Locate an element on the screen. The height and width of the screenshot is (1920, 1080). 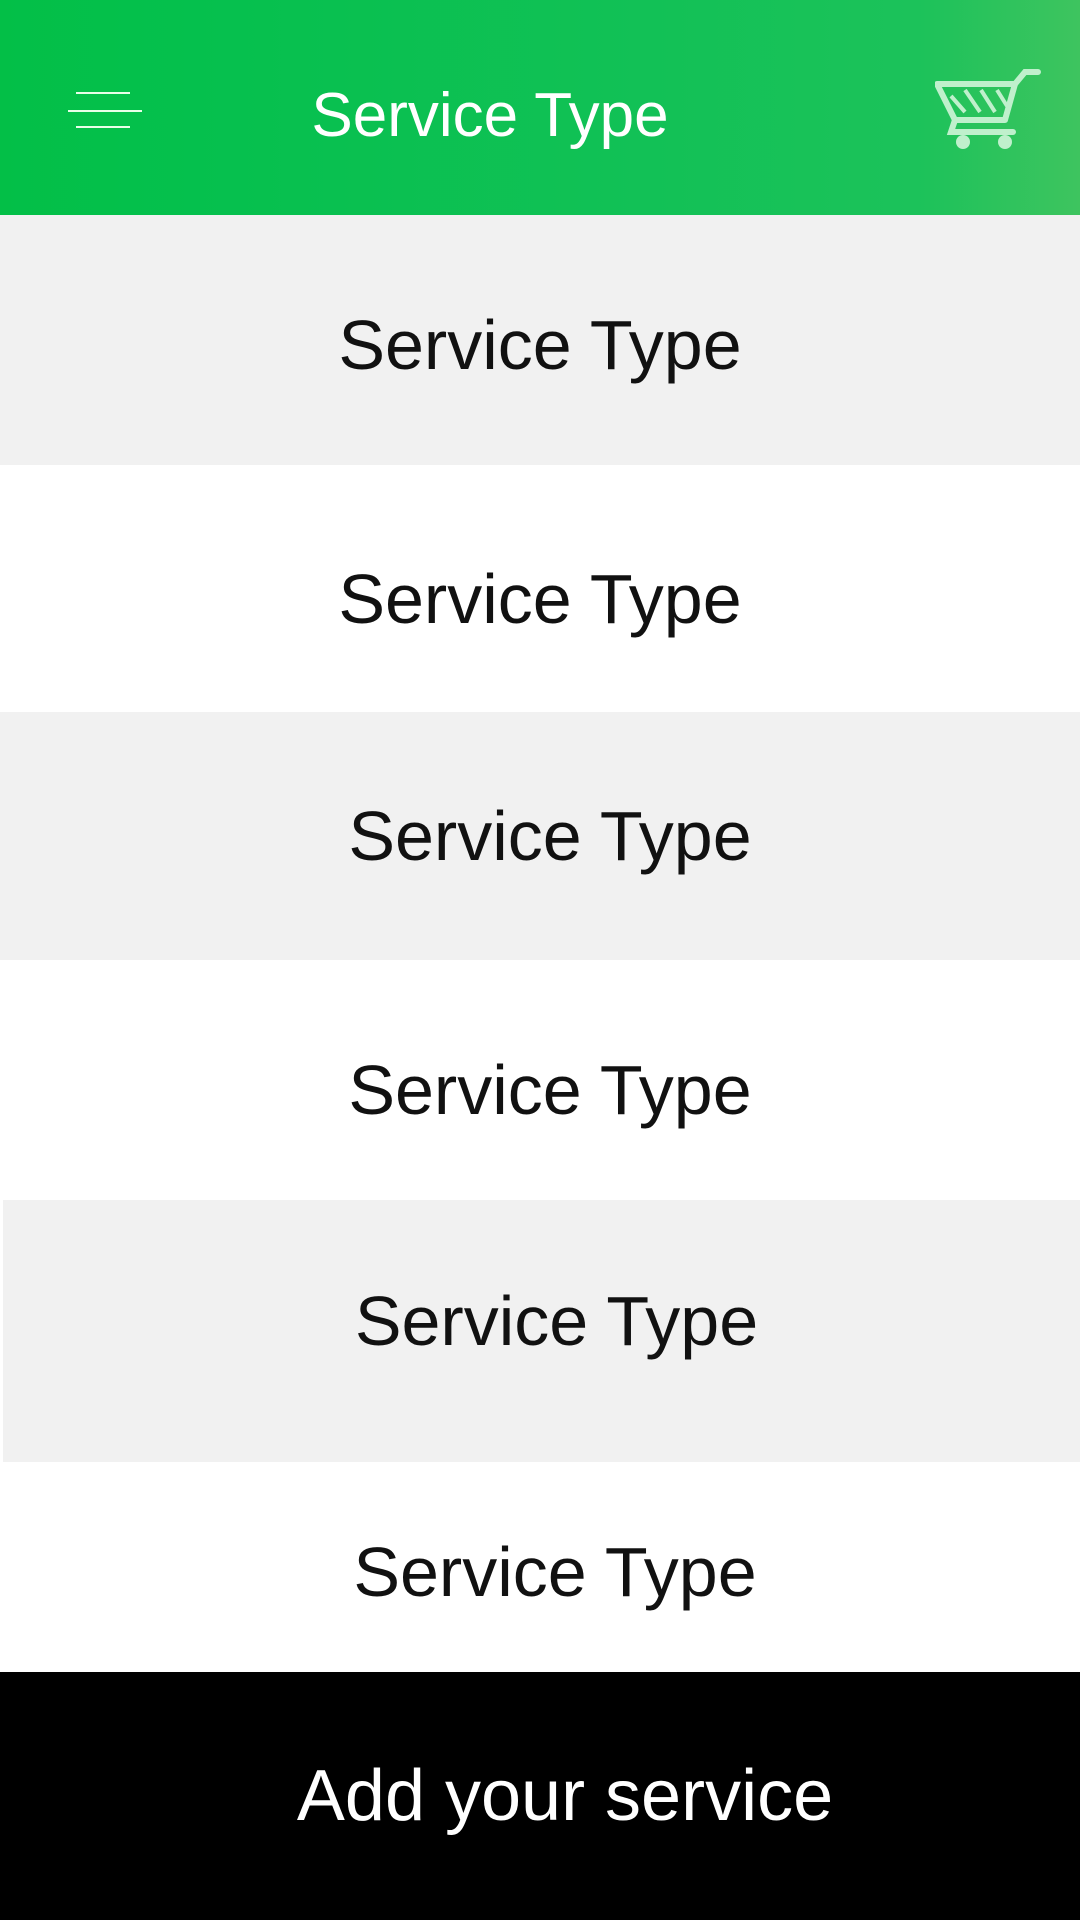
cart-button is located at coordinates (989, 109).